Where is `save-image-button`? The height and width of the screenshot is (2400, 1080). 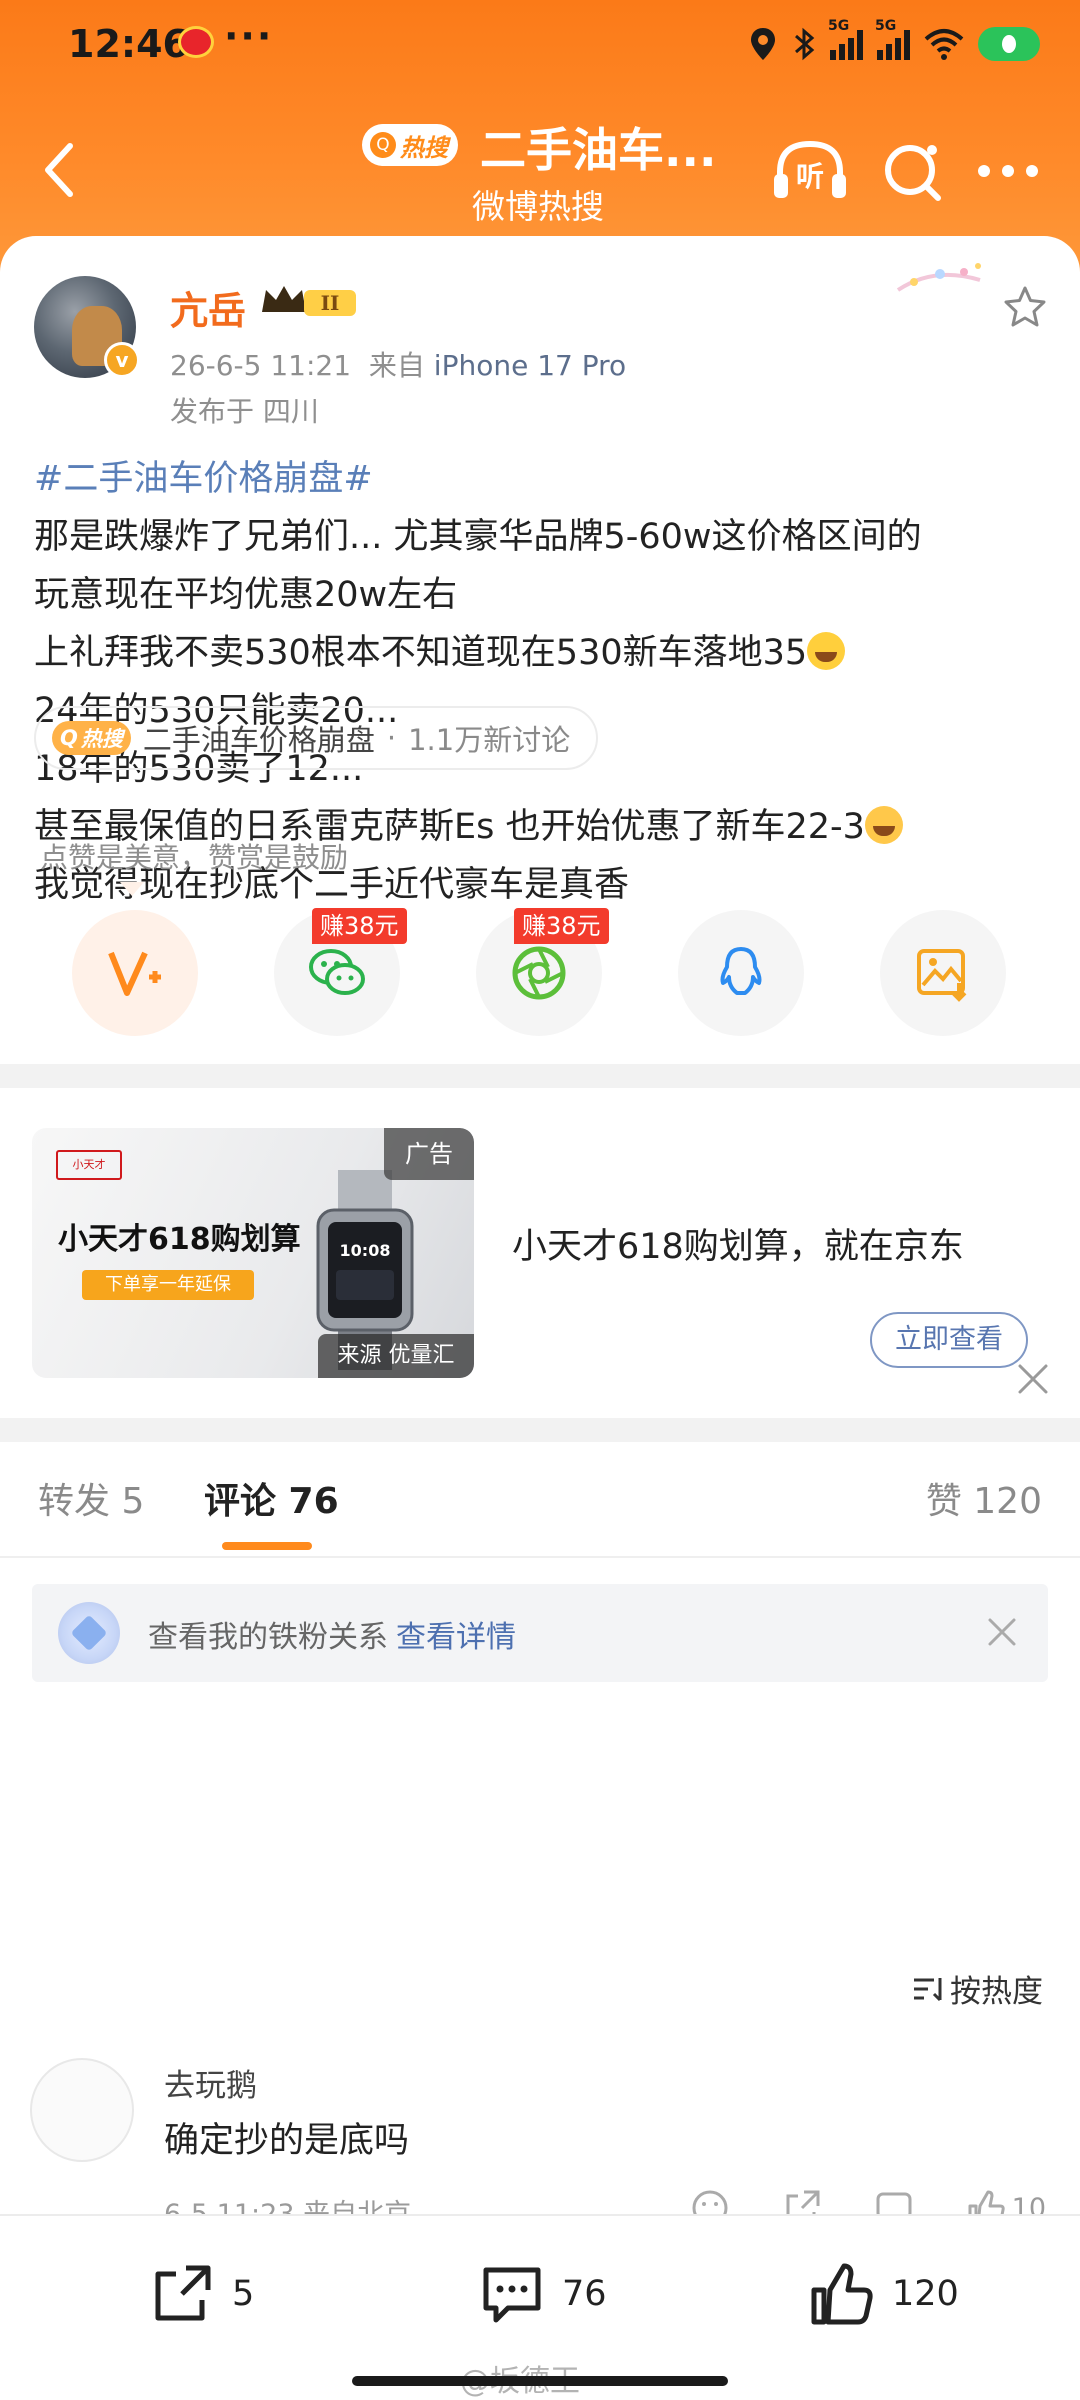
save-image-button is located at coordinates (943, 973).